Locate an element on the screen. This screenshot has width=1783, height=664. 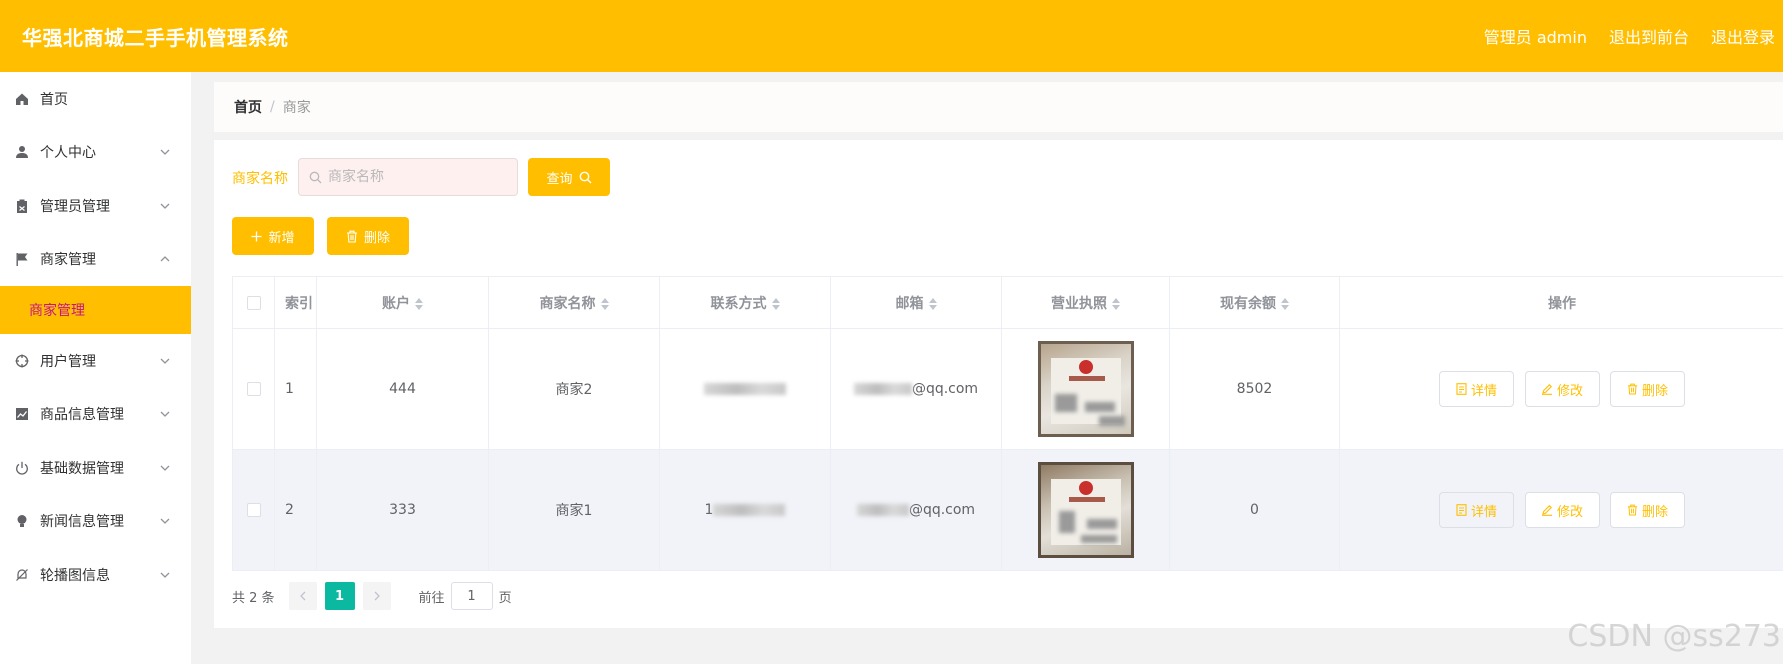
sidebar-item-profile: 个人中心 is located at coordinates (95, 153).